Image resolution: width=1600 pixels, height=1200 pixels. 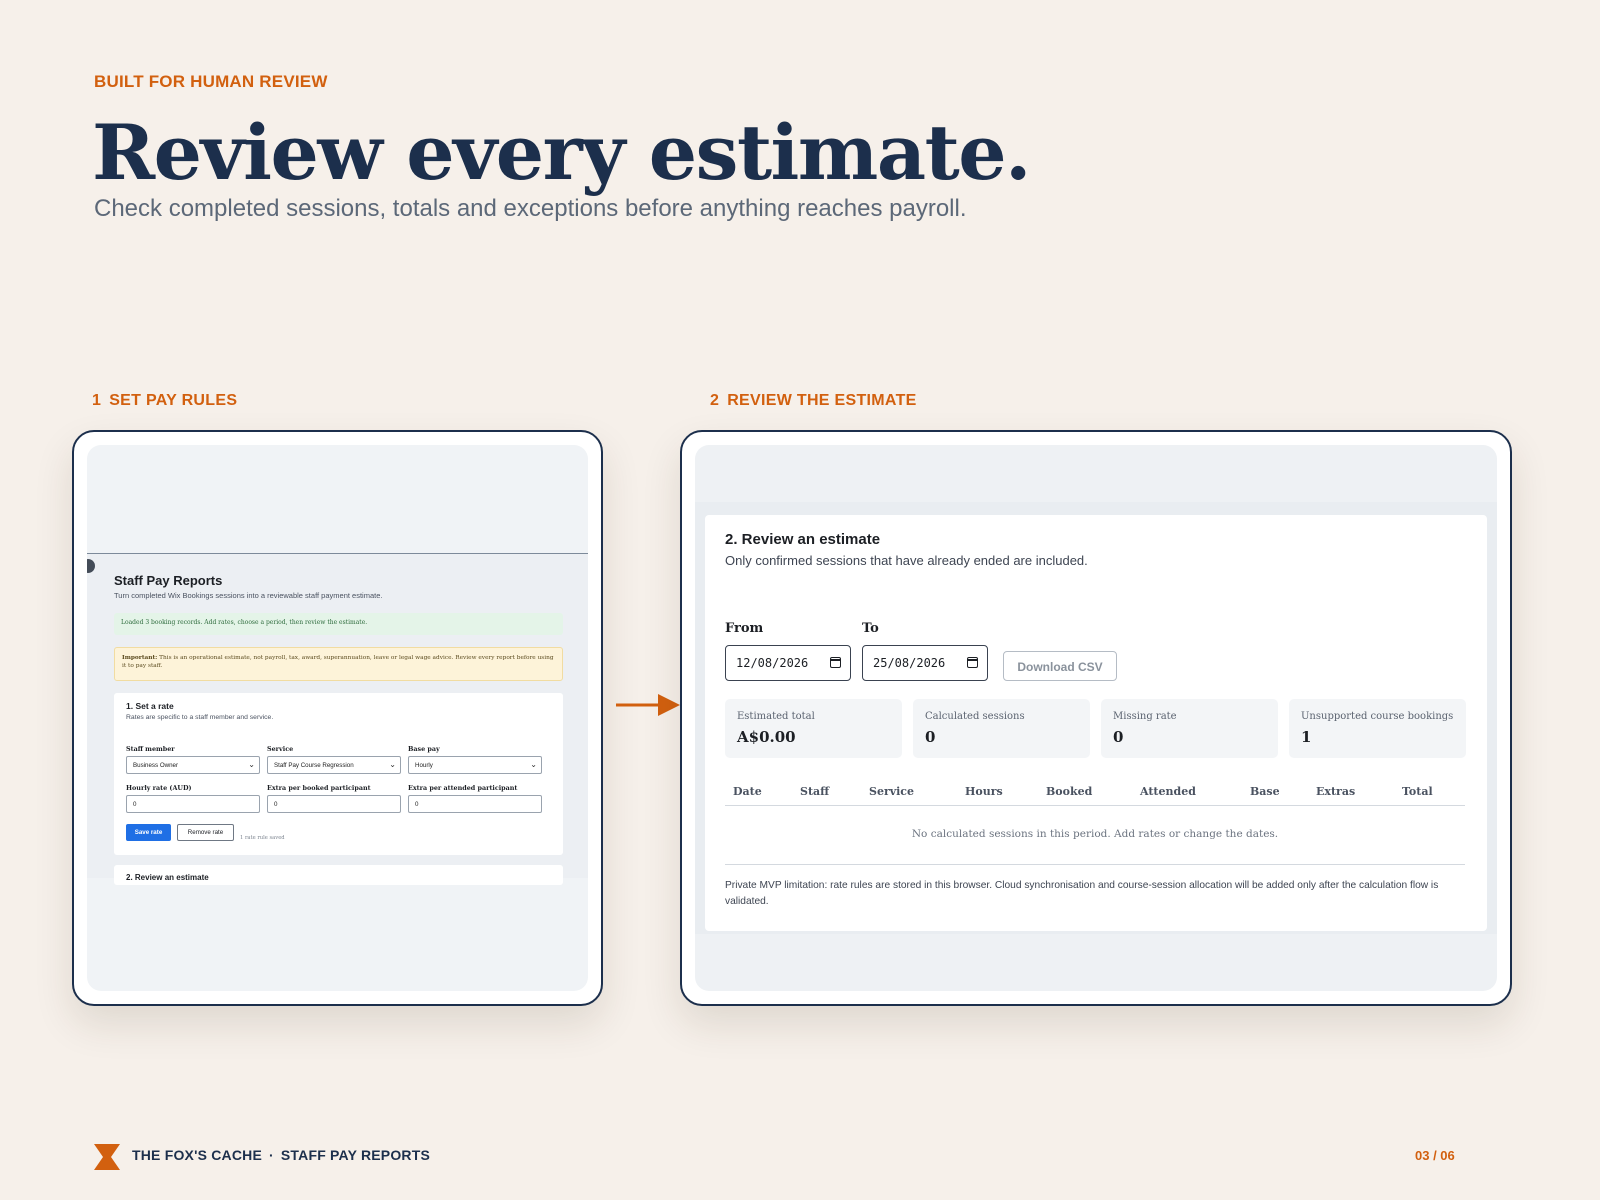 I want to click on hourly-rate-label: Hourly rate (AUD), so click(x=159, y=788).